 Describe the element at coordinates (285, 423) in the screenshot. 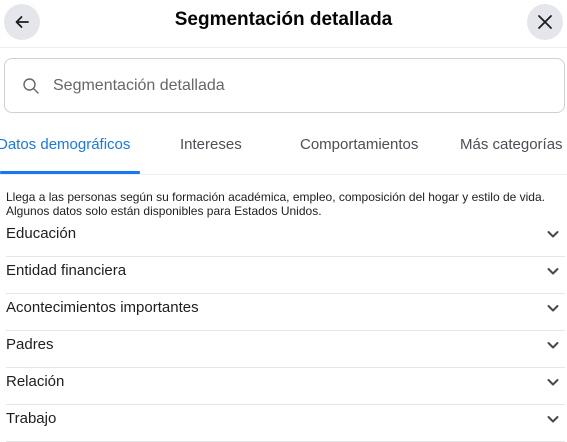

I see `category-item-trabajo: Trabajo` at that location.